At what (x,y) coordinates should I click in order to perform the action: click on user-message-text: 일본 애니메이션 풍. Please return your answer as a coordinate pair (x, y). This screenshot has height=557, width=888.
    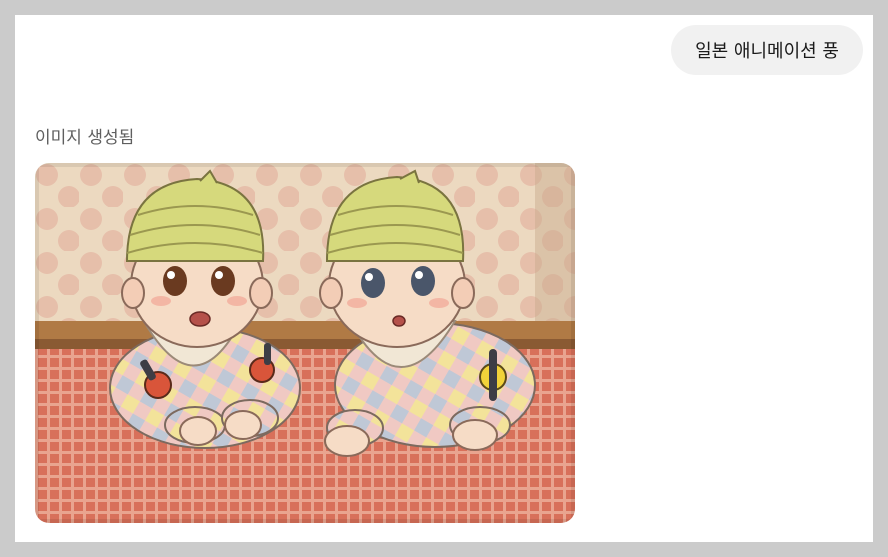
    Looking at the image, I should click on (767, 51).